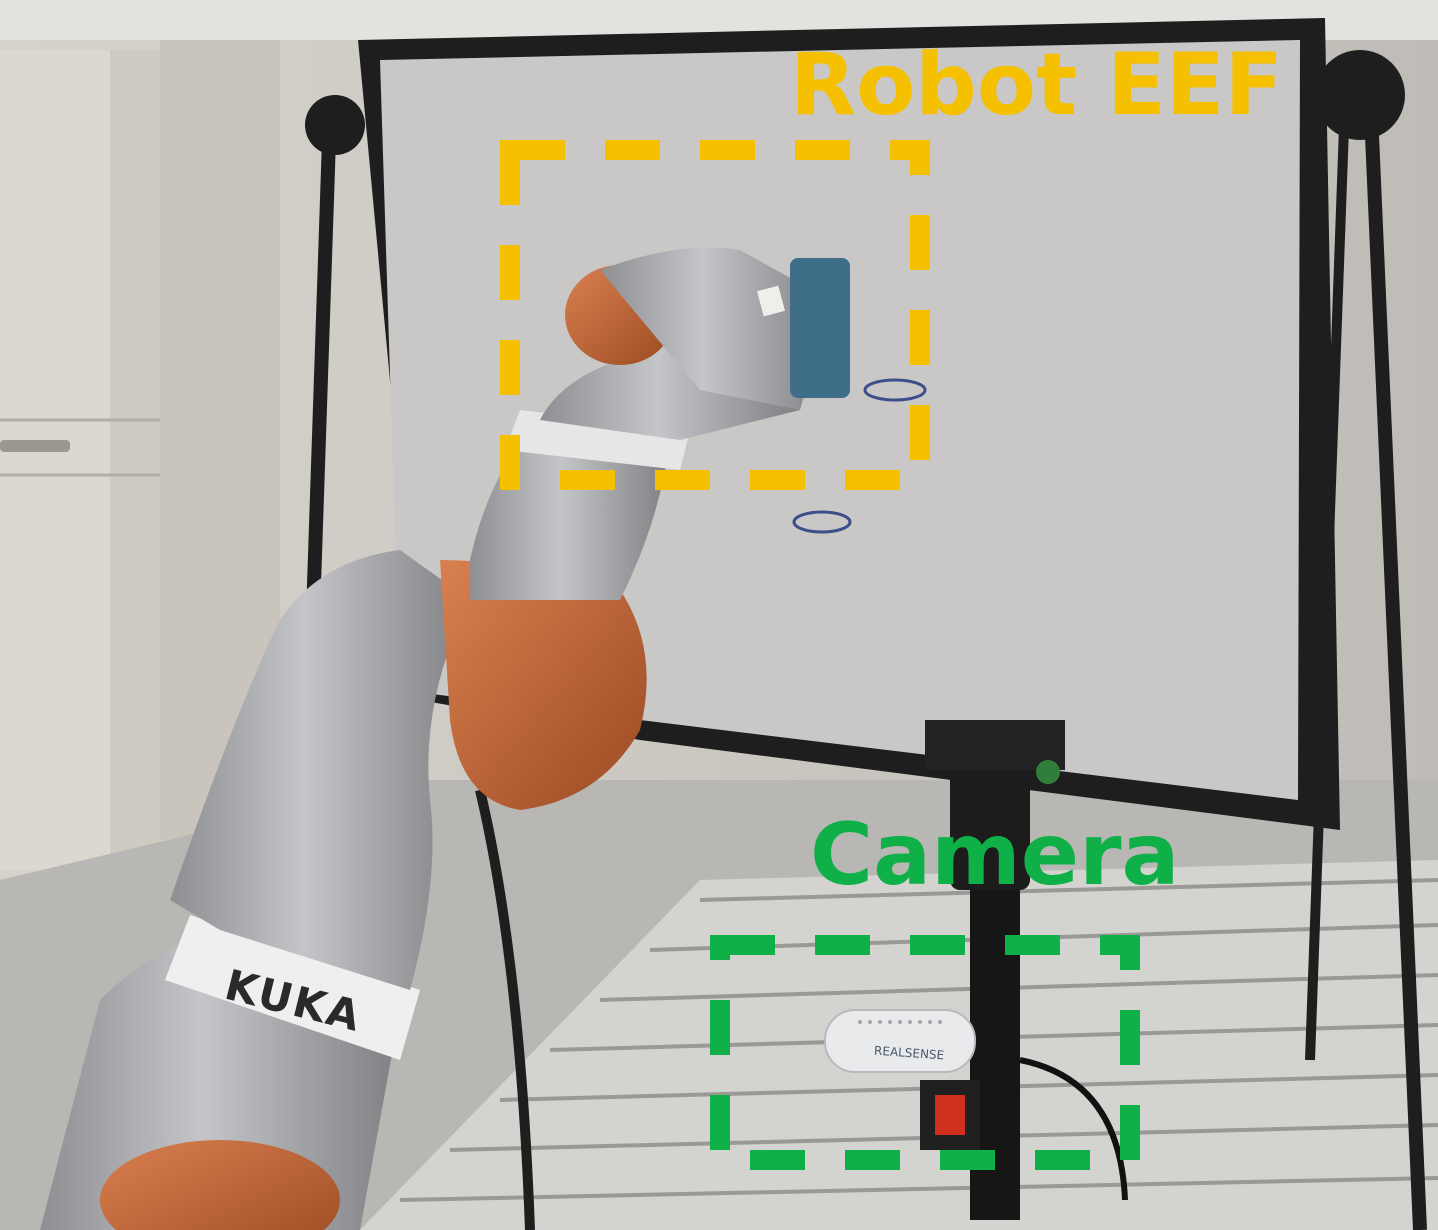  I want to click on realsense-camera, so click(900, 1041).